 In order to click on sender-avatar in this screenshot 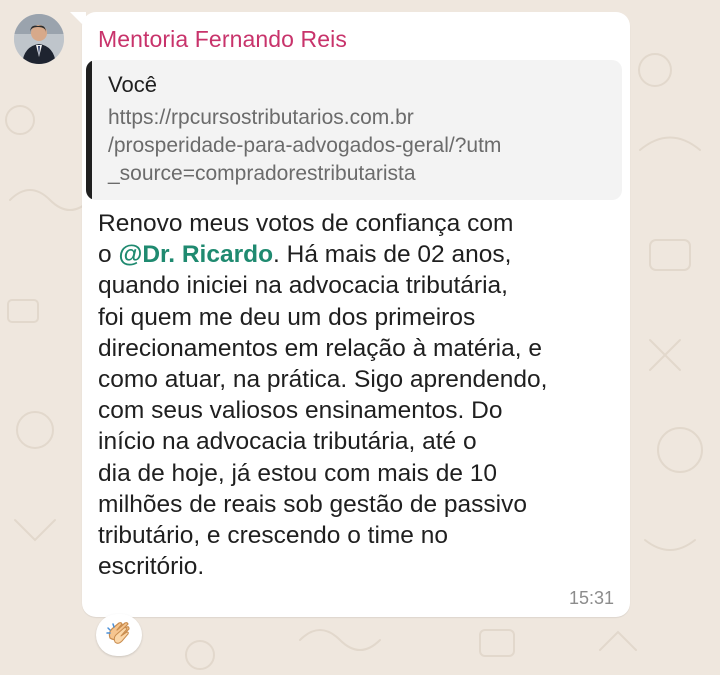, I will do `click(39, 39)`.